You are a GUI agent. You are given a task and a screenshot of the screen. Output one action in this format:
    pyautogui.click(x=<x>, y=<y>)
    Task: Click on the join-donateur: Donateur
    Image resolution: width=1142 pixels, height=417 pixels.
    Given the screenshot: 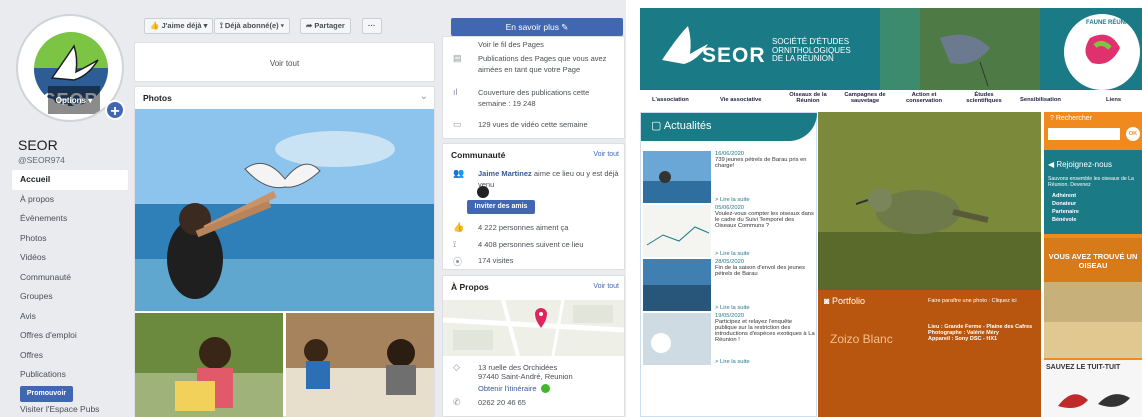 What is the action you would take?
    pyautogui.click(x=1065, y=204)
    